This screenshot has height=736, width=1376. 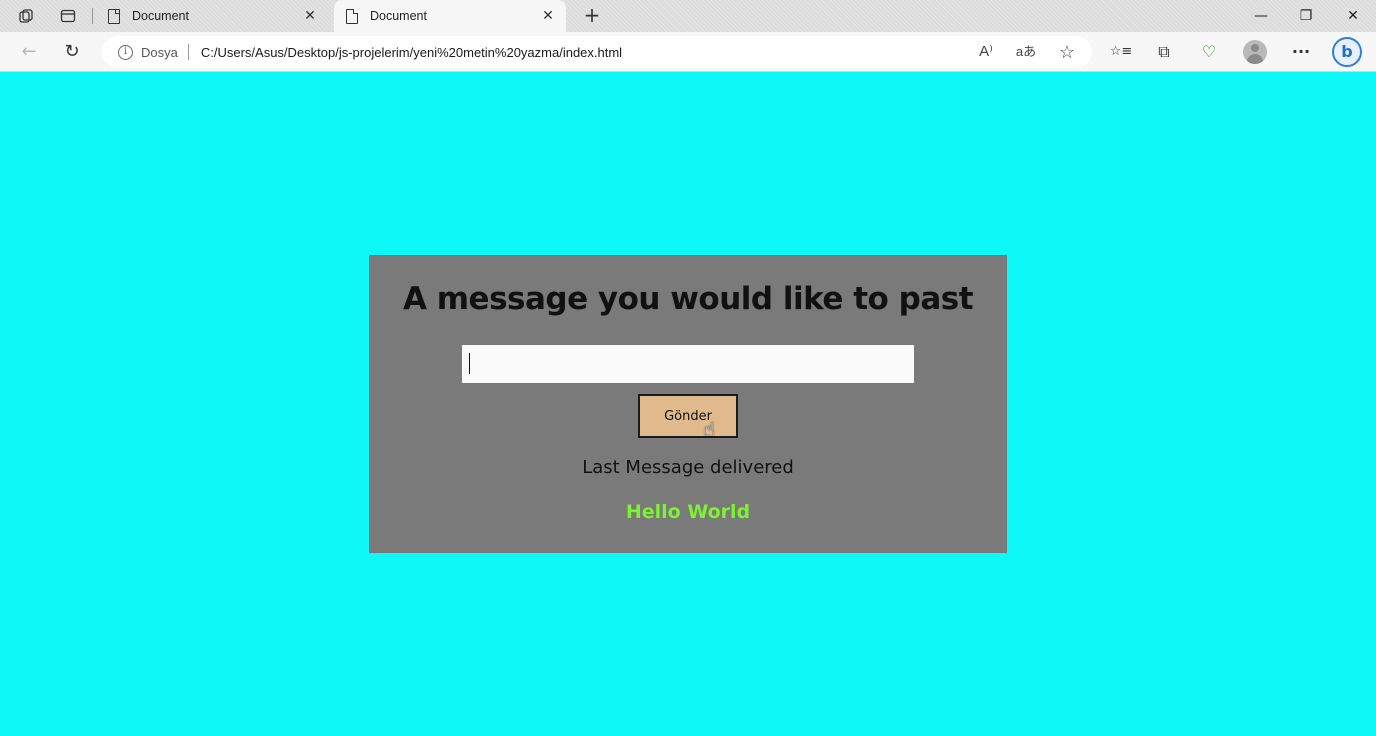 I want to click on page-title: A message you would like to past, so click(x=688, y=299).